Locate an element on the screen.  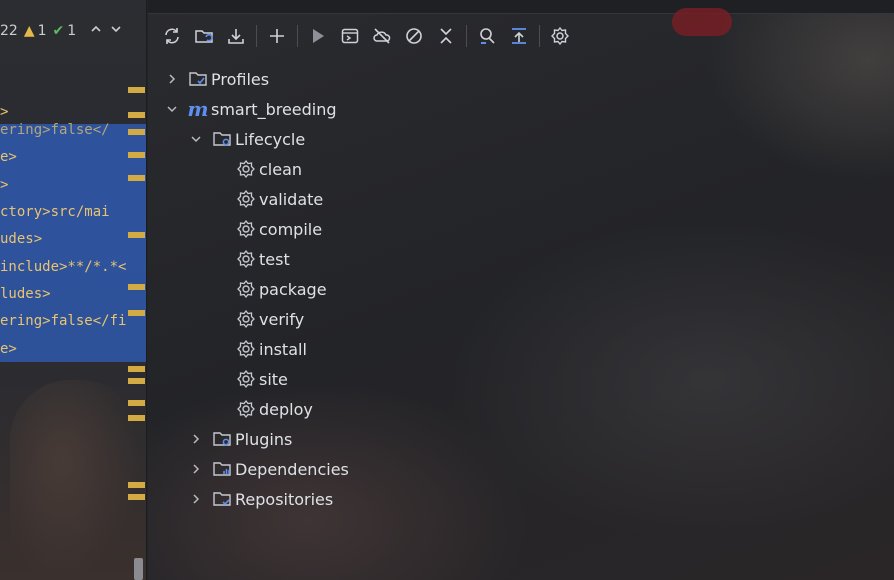
add-maven-project-icon is located at coordinates (277, 36).